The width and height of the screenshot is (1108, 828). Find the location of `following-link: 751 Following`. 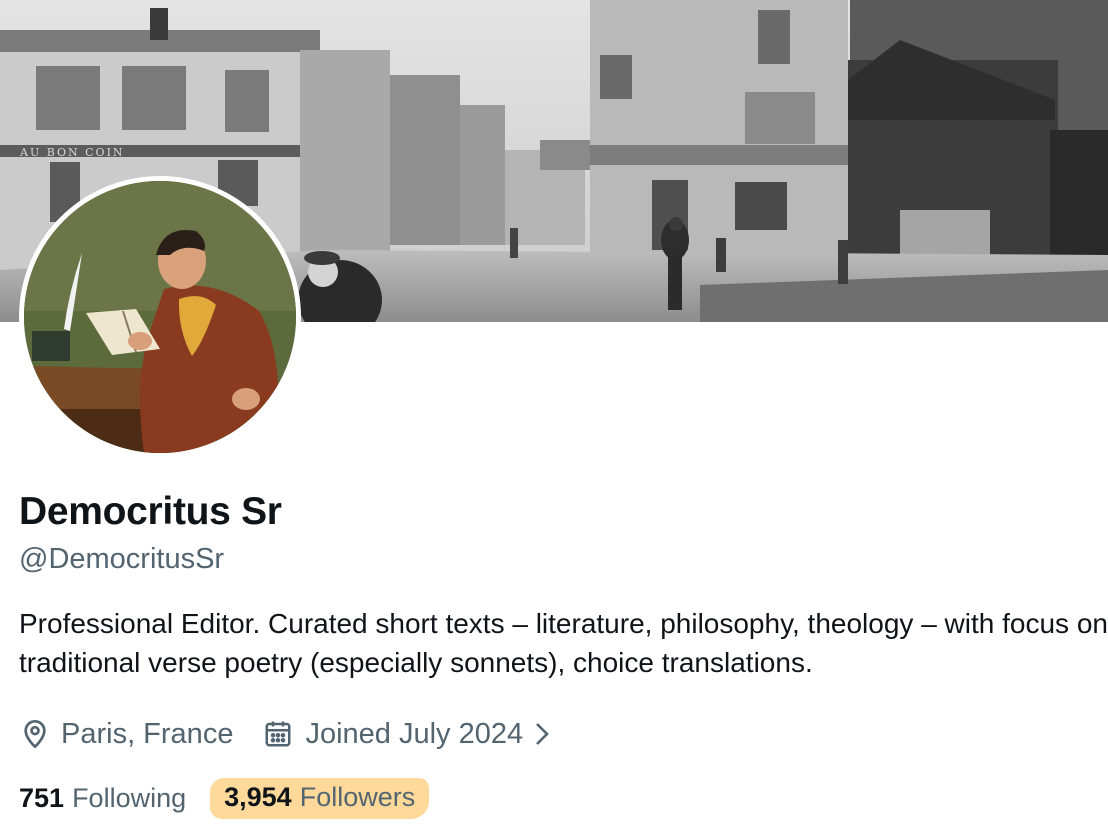

following-link: 751 Following is located at coordinates (102, 798).